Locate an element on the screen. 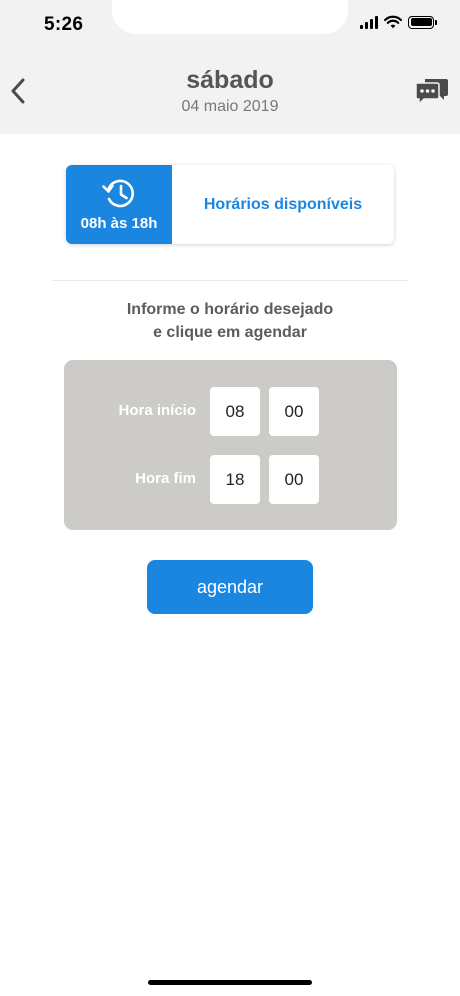 Image resolution: width=460 pixels, height=996 pixels. status-icons is located at coordinates (398, 22).